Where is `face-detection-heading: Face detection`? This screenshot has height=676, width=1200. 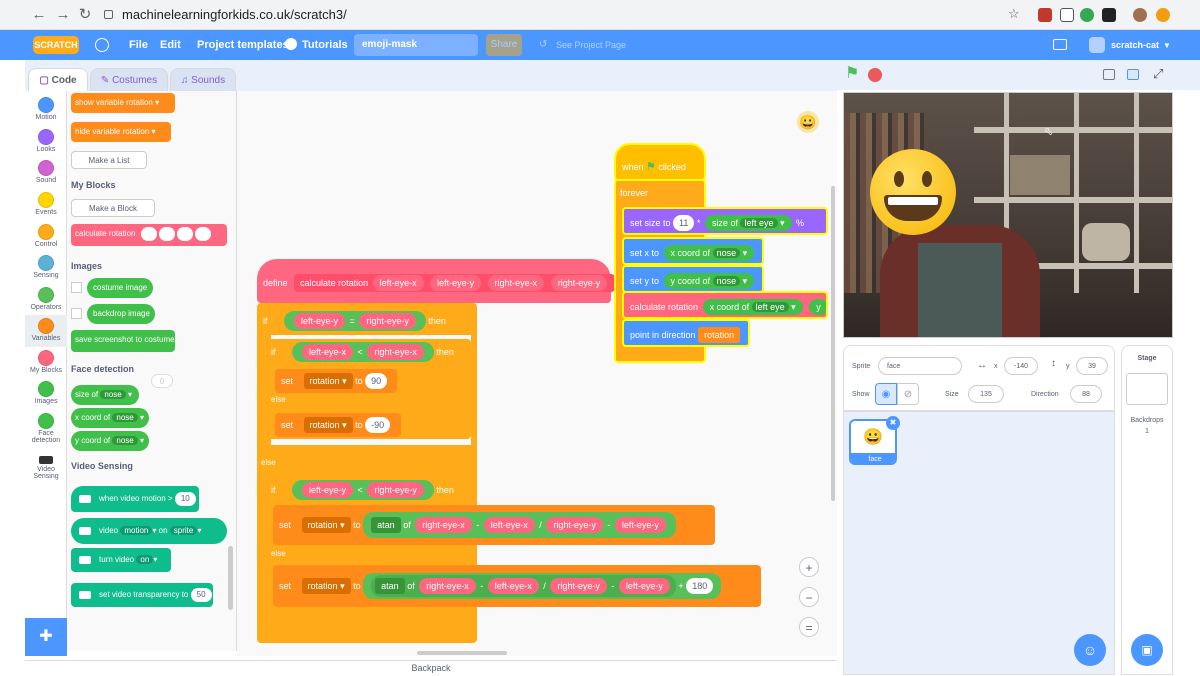
face-detection-heading: Face detection is located at coordinates (103, 369).